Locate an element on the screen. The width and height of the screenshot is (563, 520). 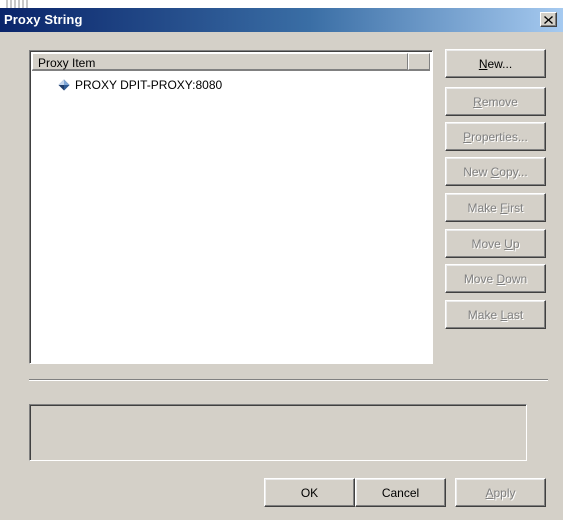
remove-button: Remove is located at coordinates (495, 101).